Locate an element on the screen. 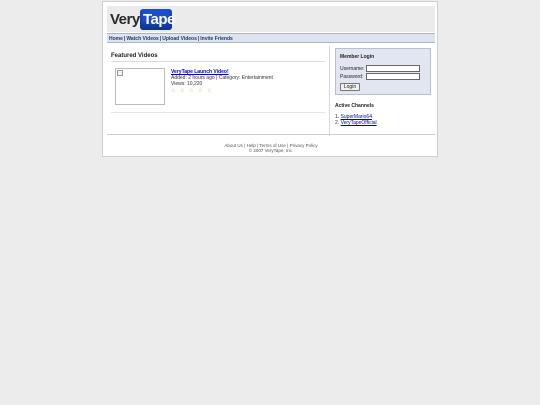  active-channels-title: Active Channels is located at coordinates (354, 106).